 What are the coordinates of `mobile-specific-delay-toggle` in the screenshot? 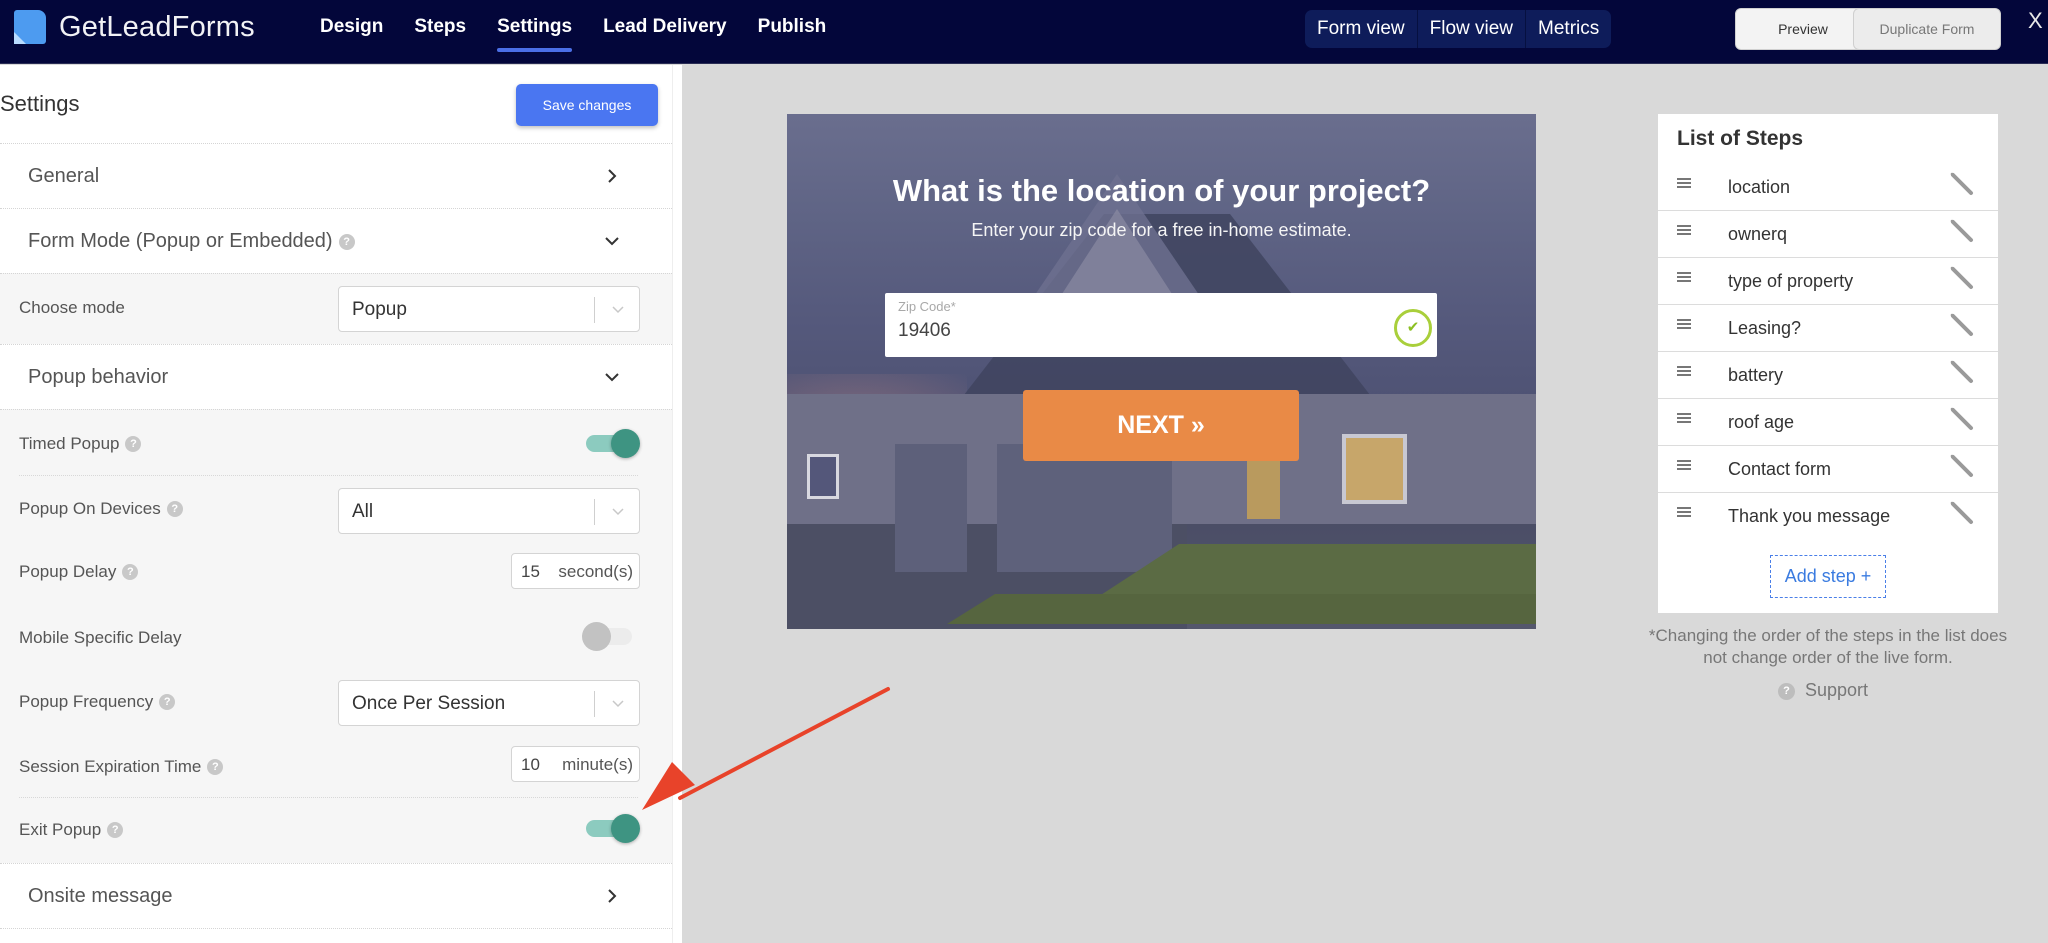 It's located at (611, 636).